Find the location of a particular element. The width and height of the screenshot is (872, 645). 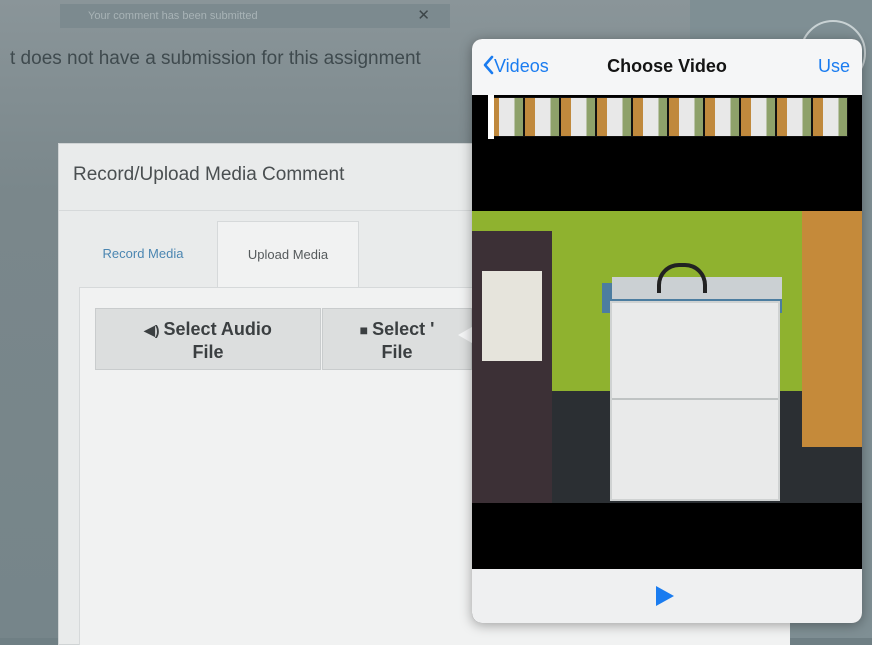

video-label-line2: File is located at coordinates (397, 352).